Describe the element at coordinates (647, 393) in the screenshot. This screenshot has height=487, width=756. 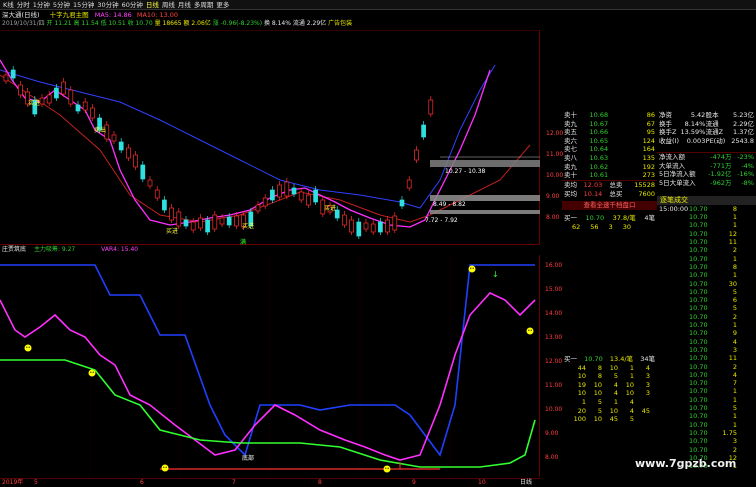
I see `queue-cell: 3` at that location.